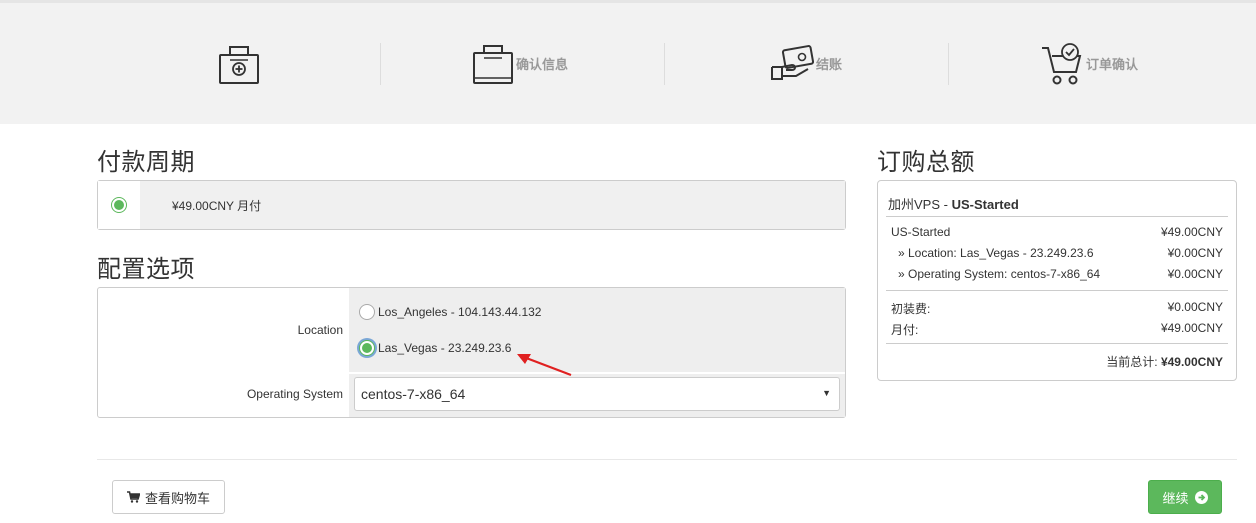  Describe the element at coordinates (1057, 329) in the screenshot. I see `recurring-row: 月付: ¥49.00CNY` at that location.